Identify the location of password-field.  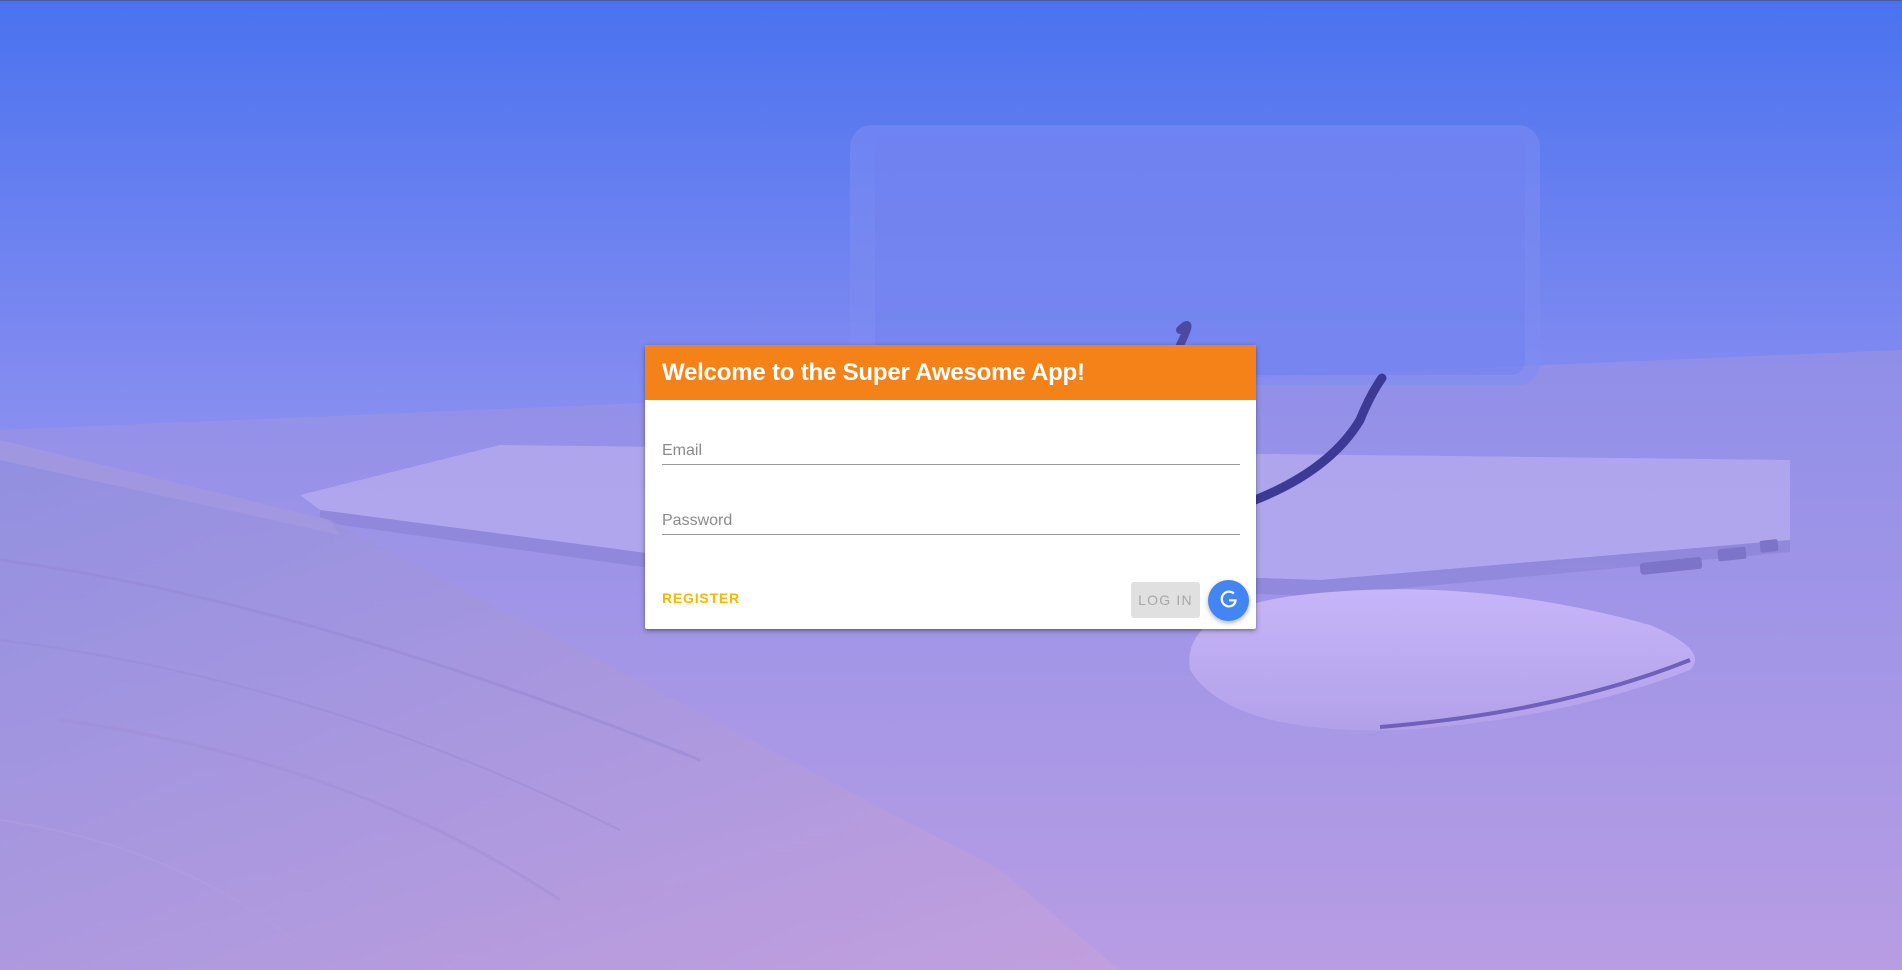
(951, 518).